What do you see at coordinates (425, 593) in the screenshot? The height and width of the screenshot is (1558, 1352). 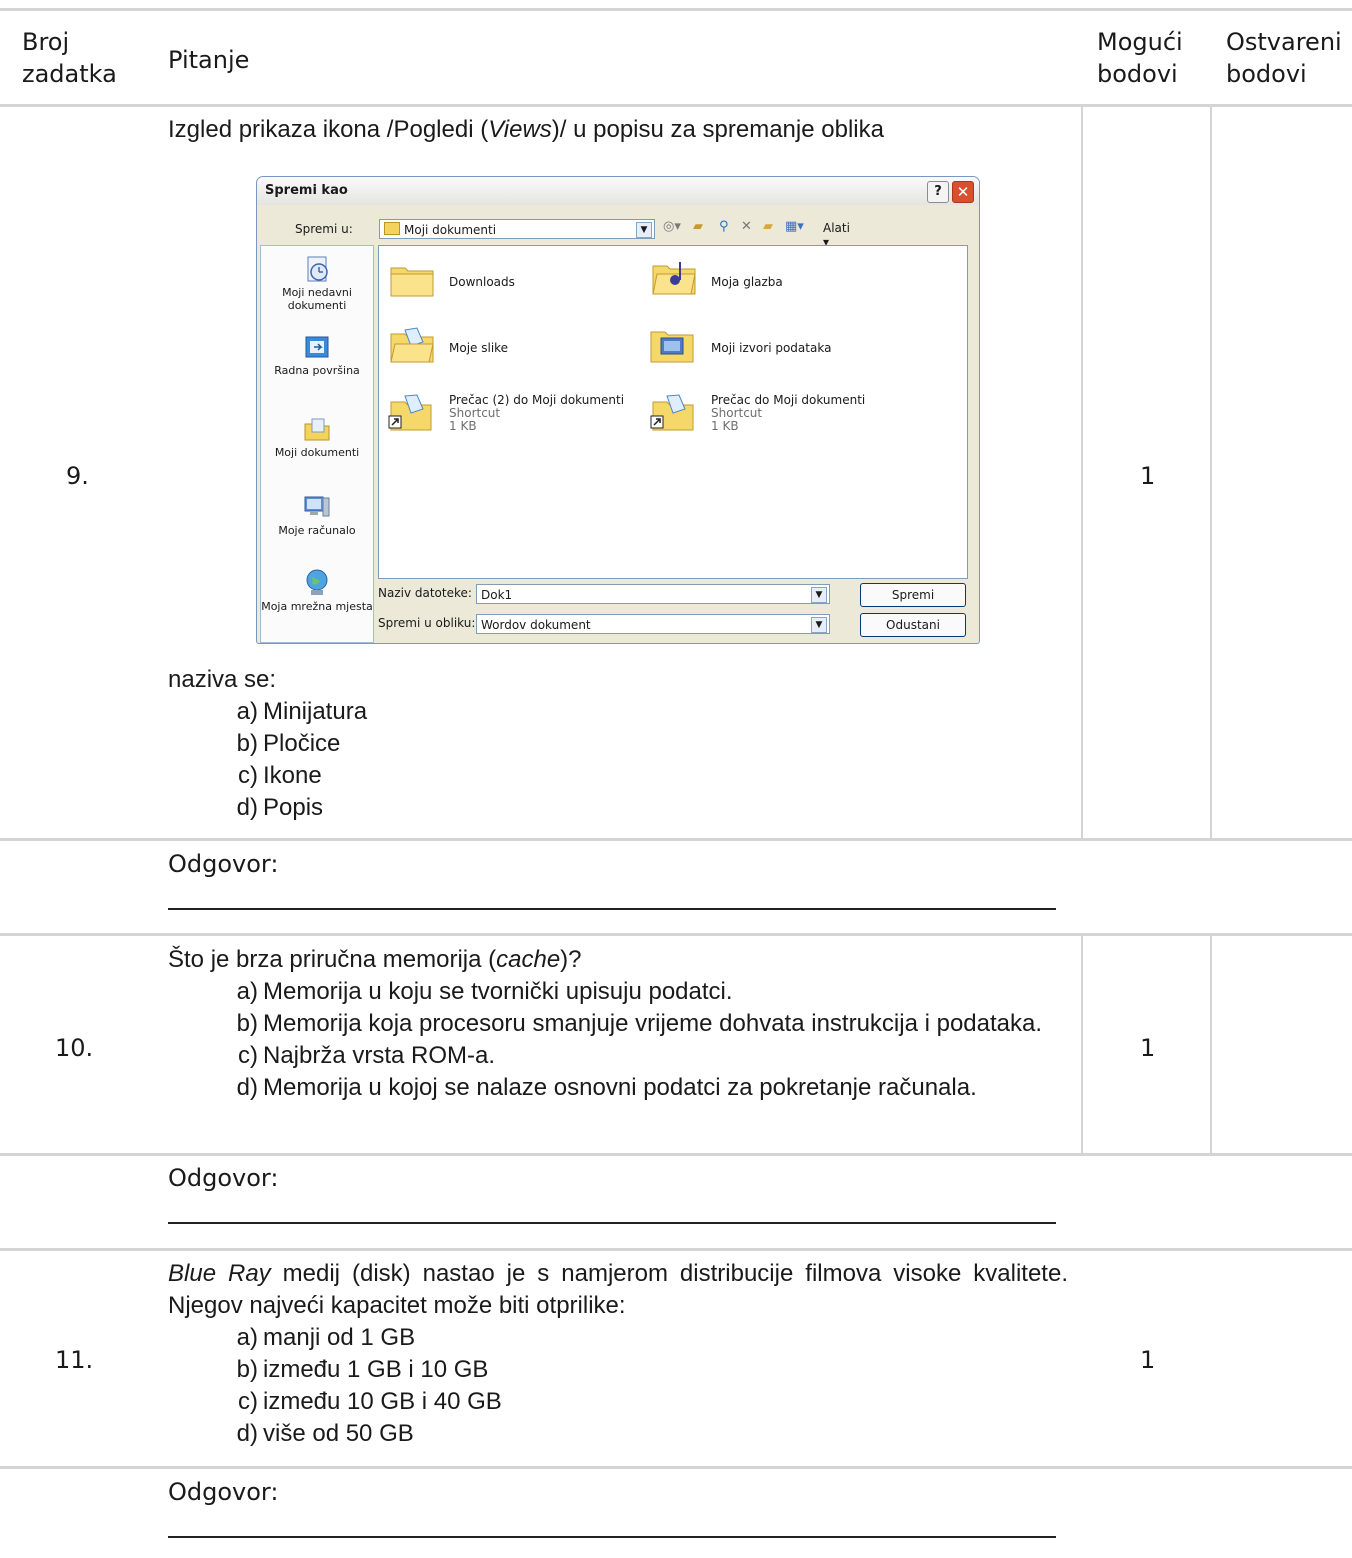 I see `filename-label: Naziv datoteke:` at bounding box center [425, 593].